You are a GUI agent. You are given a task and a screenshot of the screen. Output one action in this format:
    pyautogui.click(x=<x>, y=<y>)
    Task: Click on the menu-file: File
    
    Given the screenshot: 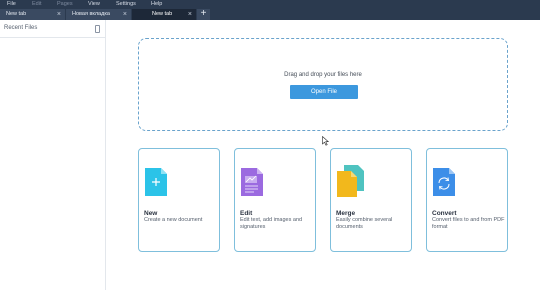 What is the action you would take?
    pyautogui.click(x=11, y=4)
    